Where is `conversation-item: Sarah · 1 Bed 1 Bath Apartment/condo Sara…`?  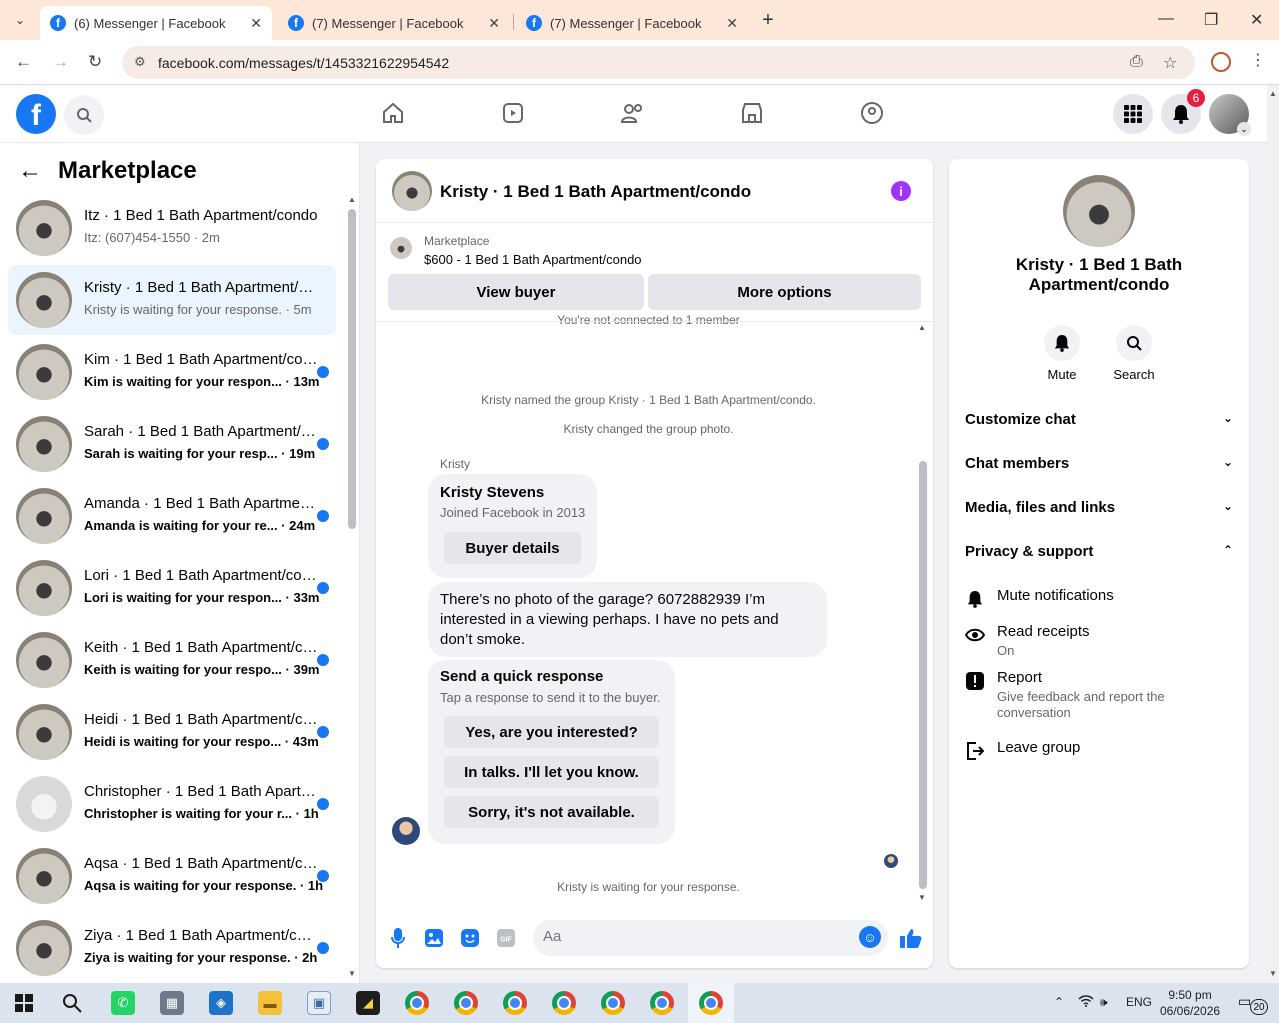 conversation-item: Sarah · 1 Bed 1 Bath Apartment/condo Sara… is located at coordinates (172, 444).